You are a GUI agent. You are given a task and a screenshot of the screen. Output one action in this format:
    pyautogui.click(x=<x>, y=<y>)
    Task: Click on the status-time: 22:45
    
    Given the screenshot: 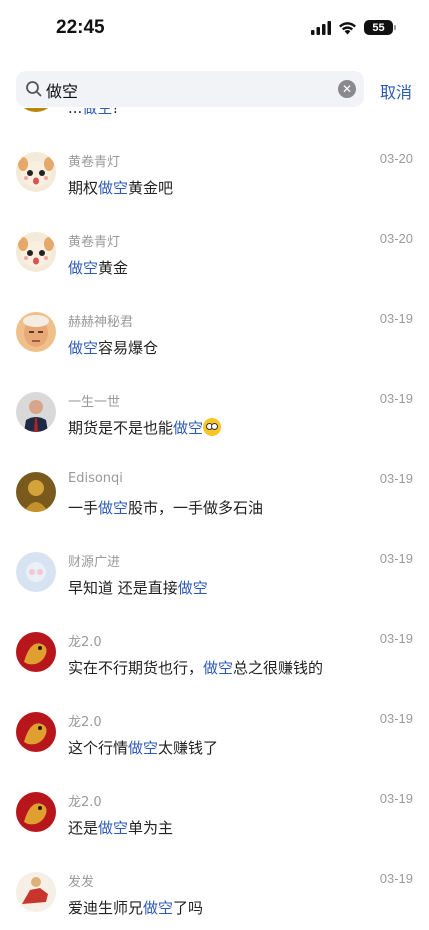 What is the action you would take?
    pyautogui.click(x=80, y=27)
    